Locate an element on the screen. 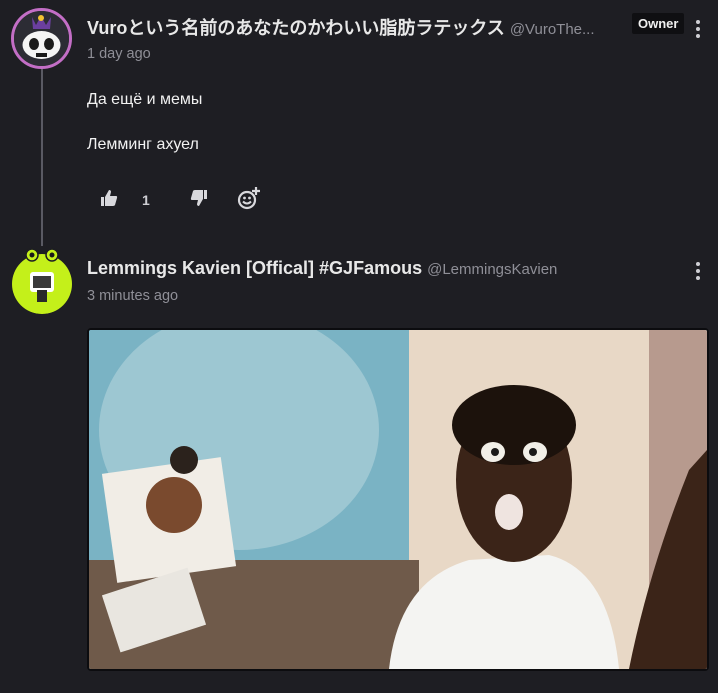 This screenshot has height=693, width=718. thumbs-down-icon is located at coordinates (199, 200).